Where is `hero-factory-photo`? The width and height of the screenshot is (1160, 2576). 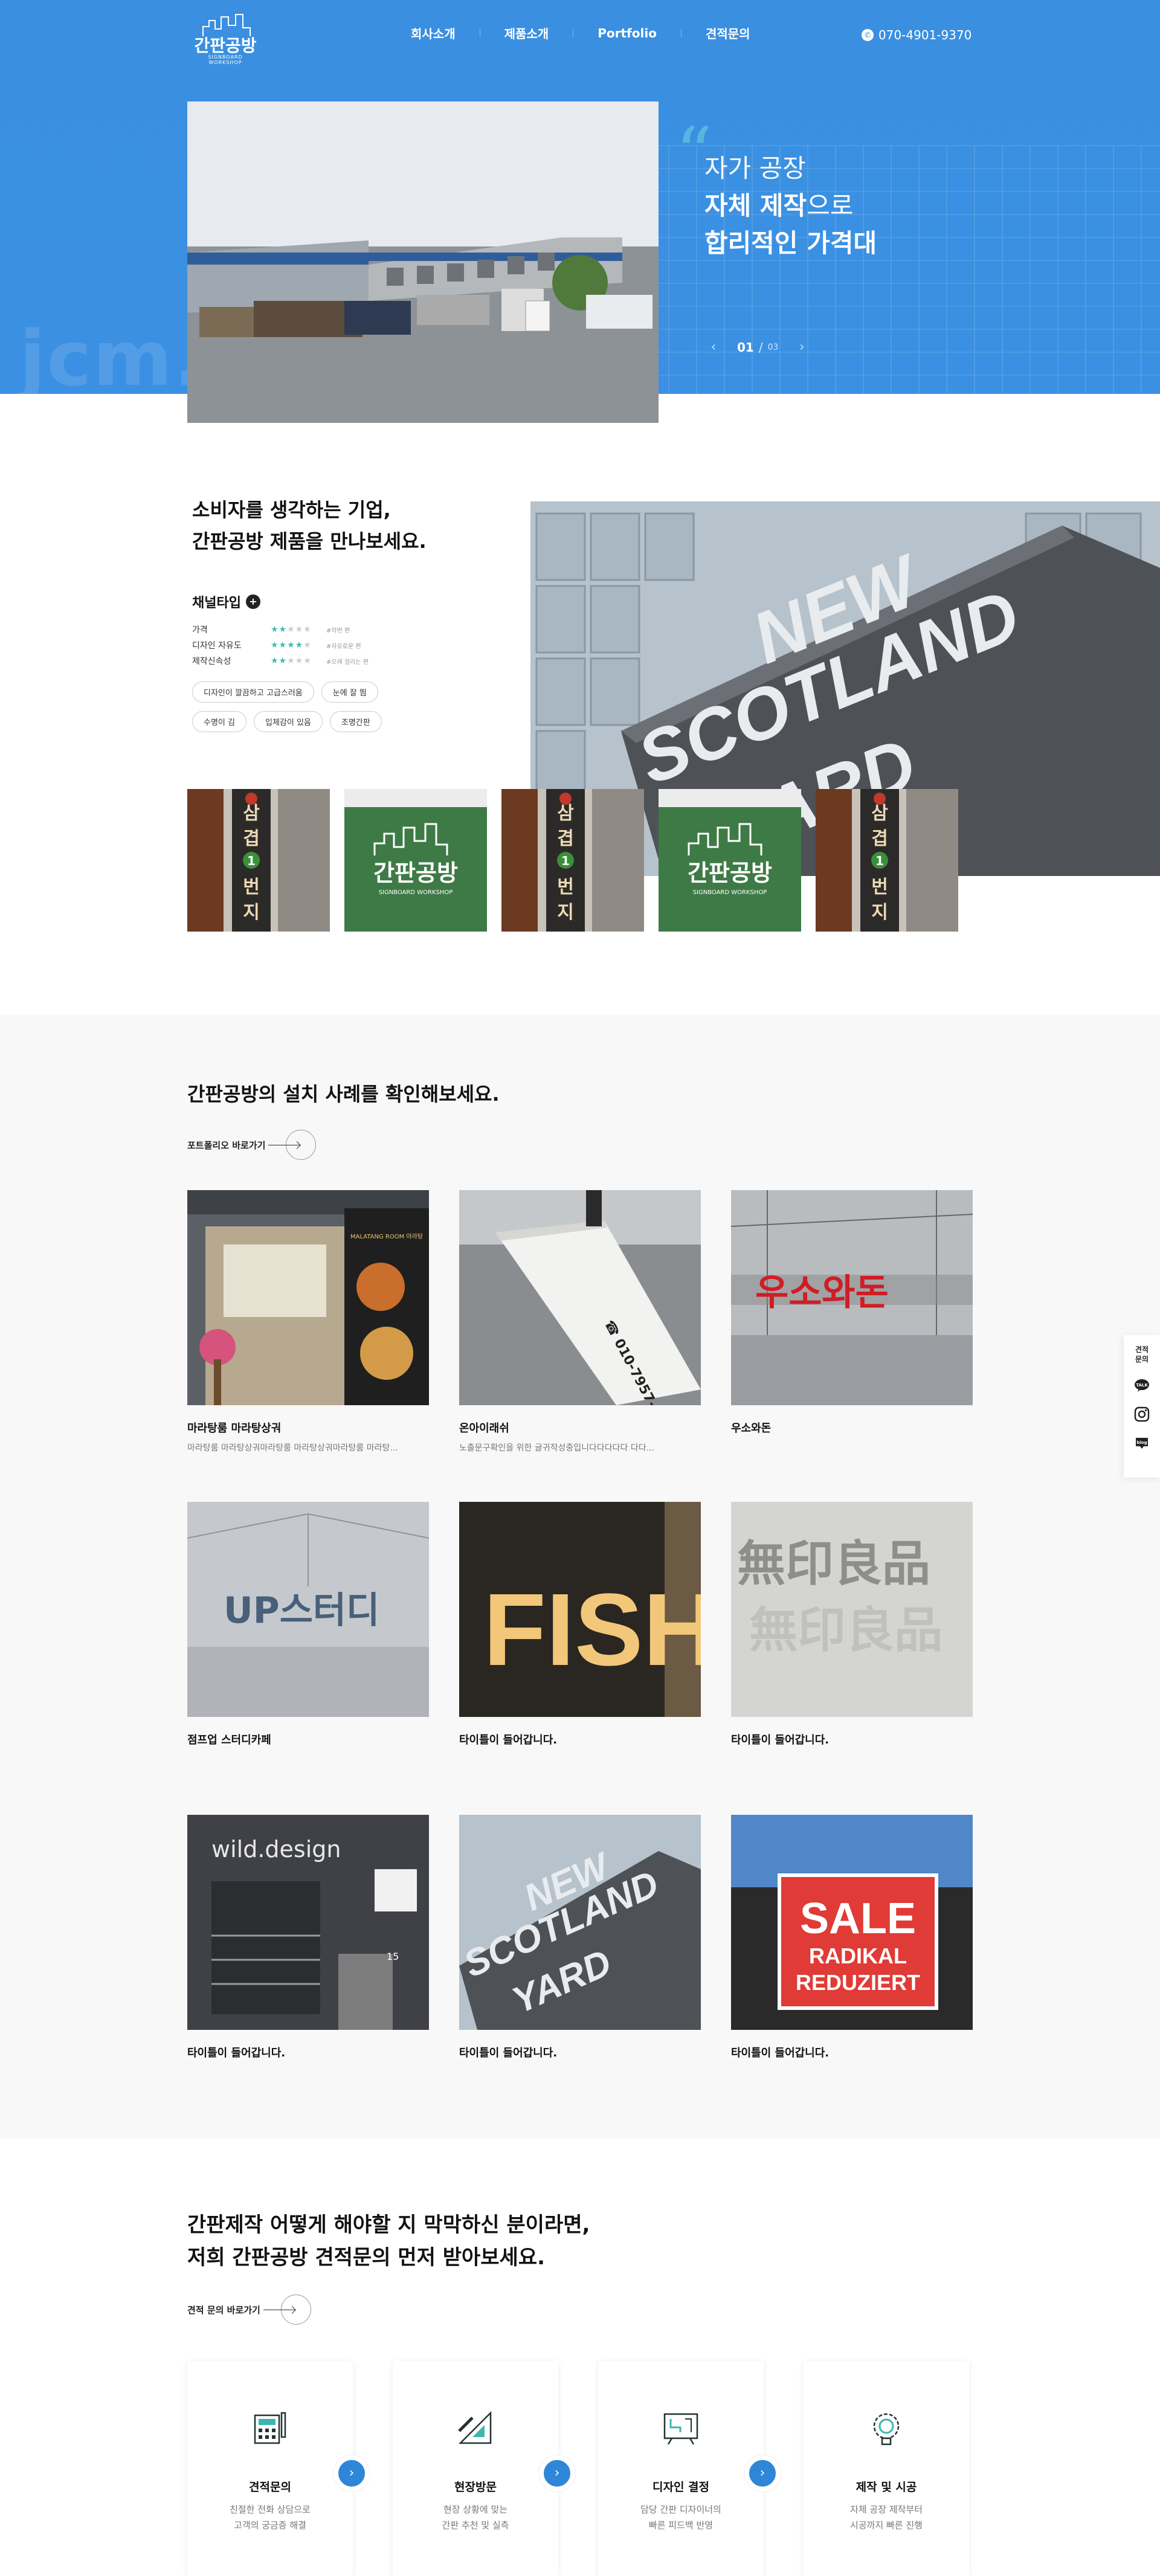
hero-factory-photo is located at coordinates (423, 262).